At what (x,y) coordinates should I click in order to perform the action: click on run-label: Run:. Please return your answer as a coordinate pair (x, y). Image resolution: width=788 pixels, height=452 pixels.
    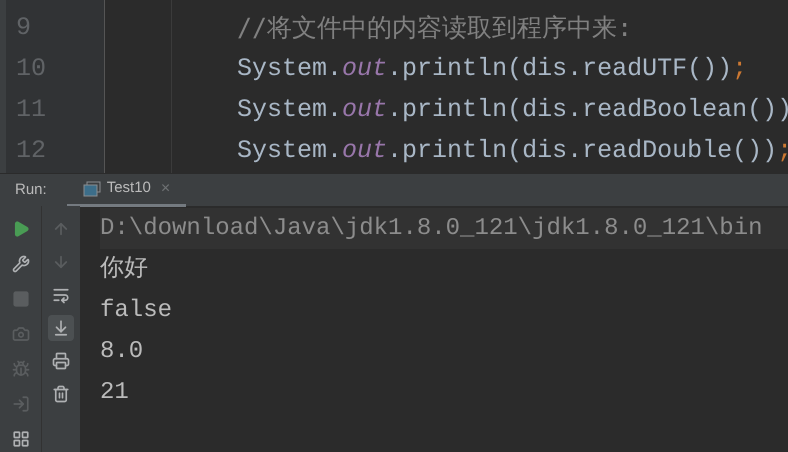
    Looking at the image, I should click on (31, 190).